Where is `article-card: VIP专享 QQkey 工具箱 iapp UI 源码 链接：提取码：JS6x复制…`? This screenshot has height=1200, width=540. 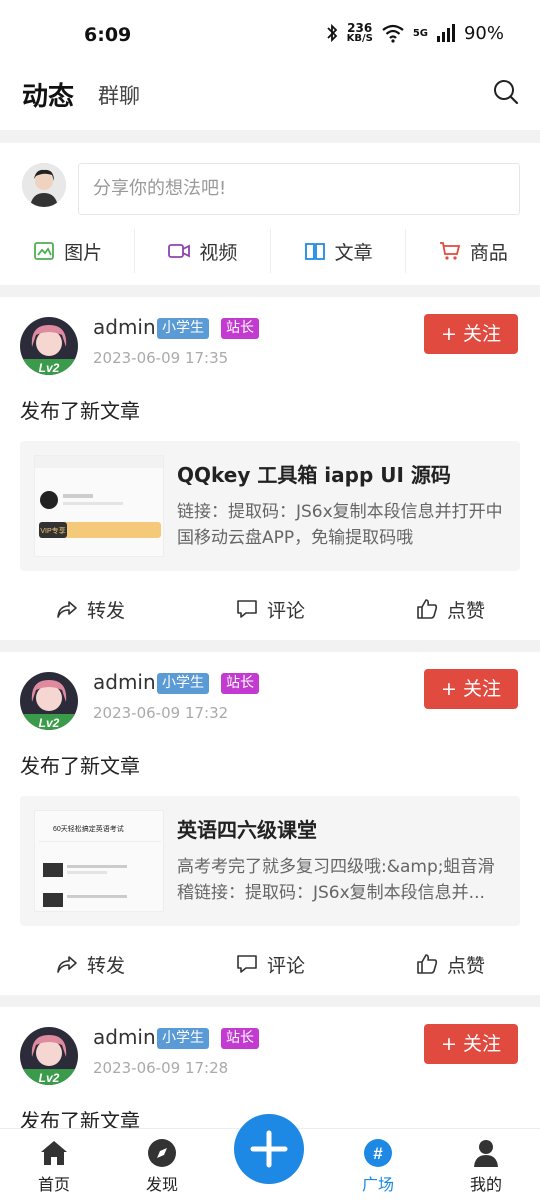 article-card: VIP专享 QQkey 工具箱 iapp UI 源码 链接：提取码：JS6x复制… is located at coordinates (270, 506).